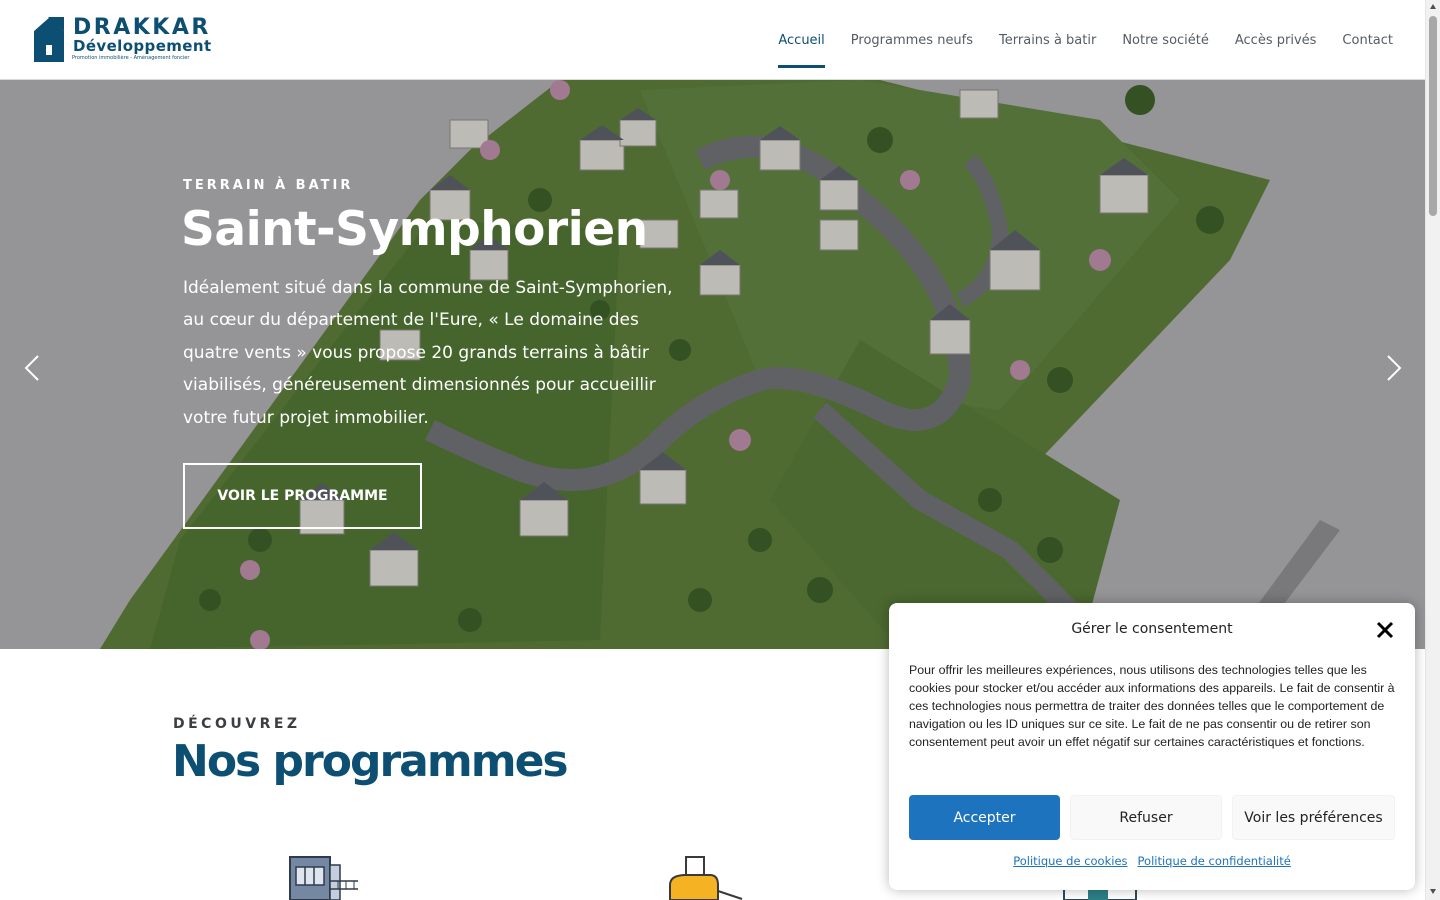  What do you see at coordinates (370, 761) in the screenshot?
I see `section-title: Nos programmes` at bounding box center [370, 761].